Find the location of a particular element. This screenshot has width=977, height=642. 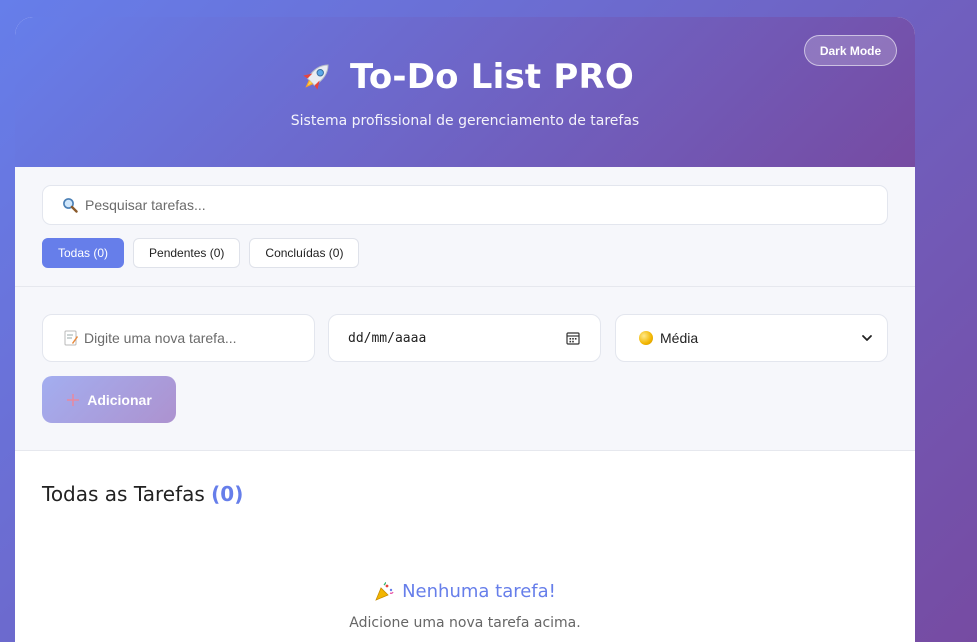

tasks-heading: Todas as Tarefas (0) is located at coordinates (142, 494).